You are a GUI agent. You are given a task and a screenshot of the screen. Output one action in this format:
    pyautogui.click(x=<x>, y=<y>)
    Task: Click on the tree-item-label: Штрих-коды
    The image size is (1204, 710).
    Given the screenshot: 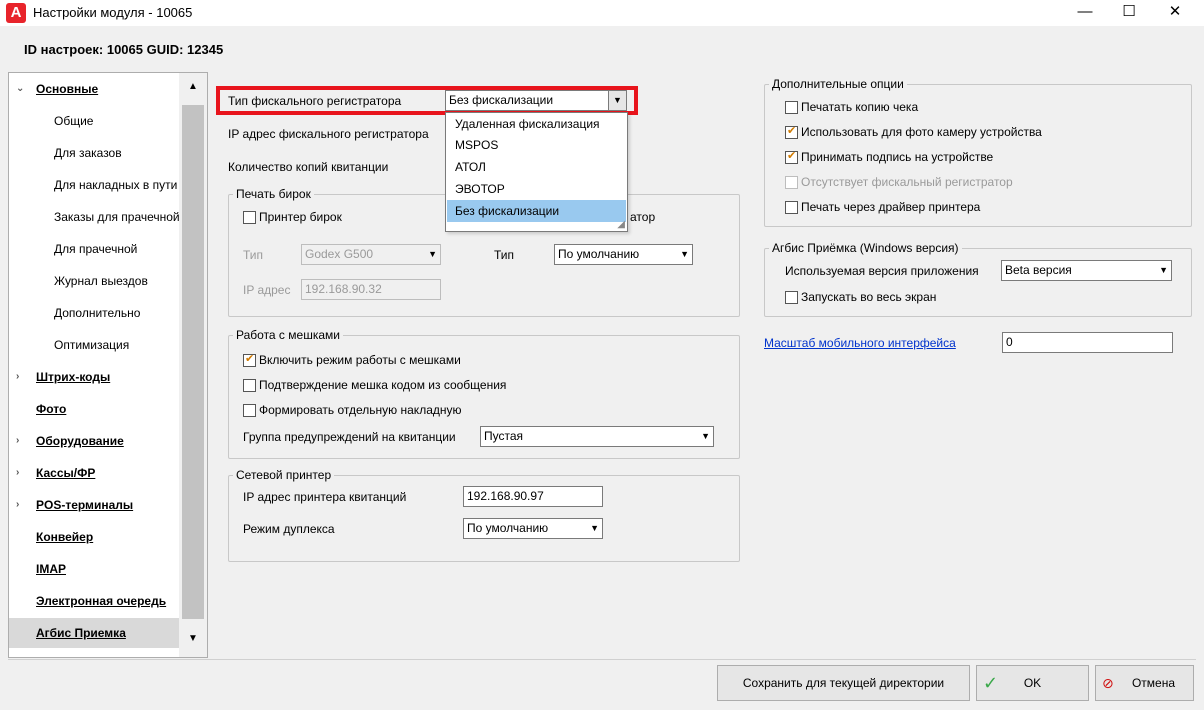 What is the action you would take?
    pyautogui.click(x=73, y=377)
    